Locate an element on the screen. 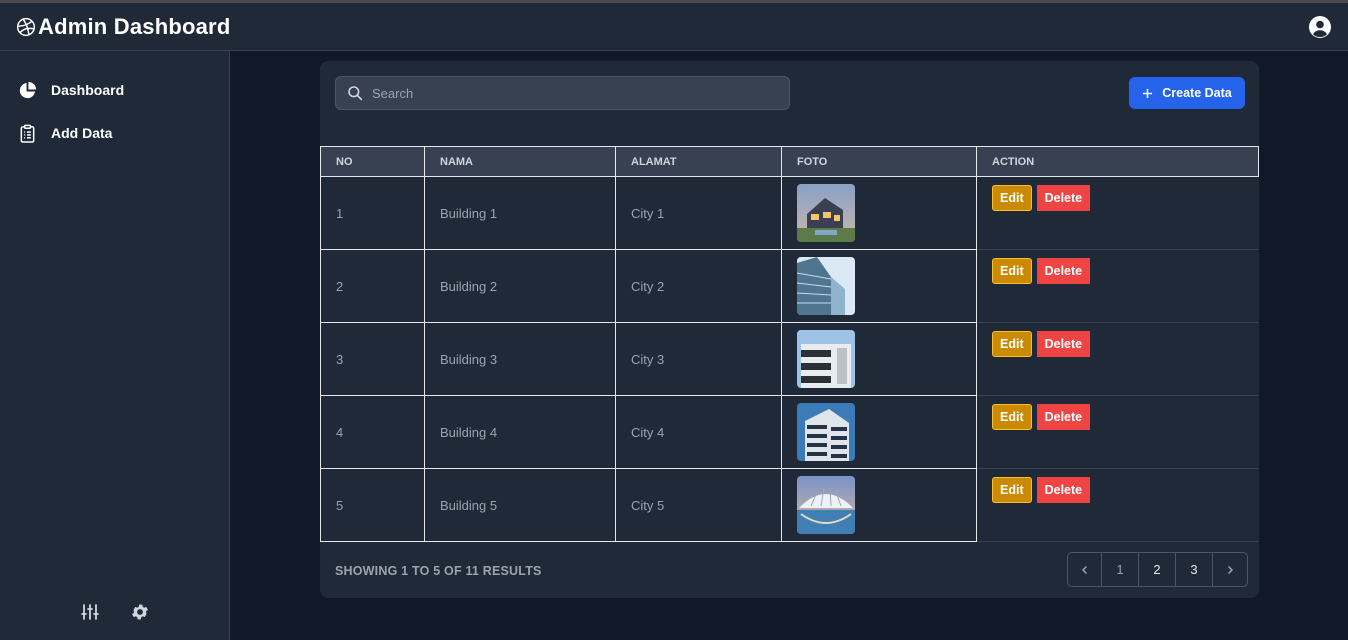  plus-icon is located at coordinates (1147, 93).